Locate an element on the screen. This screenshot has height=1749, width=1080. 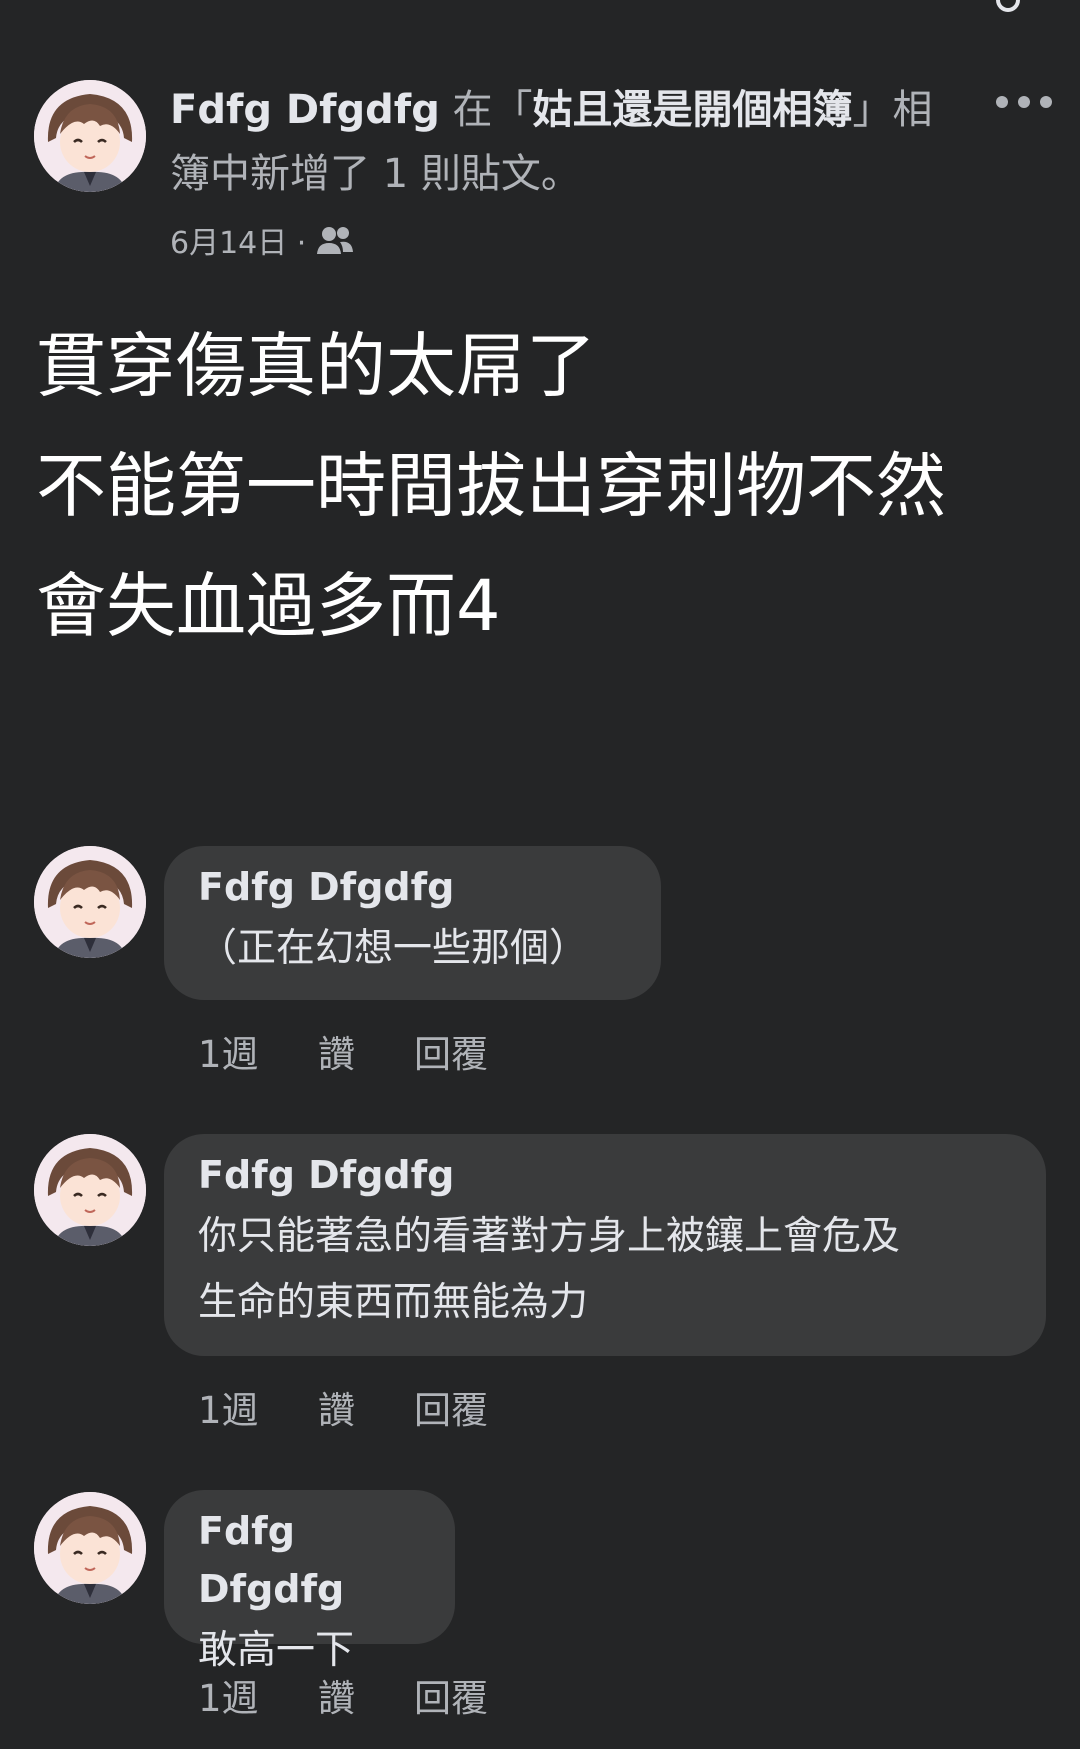
post-author-link: Fdfg Dfgdfg is located at coordinates (305, 110).